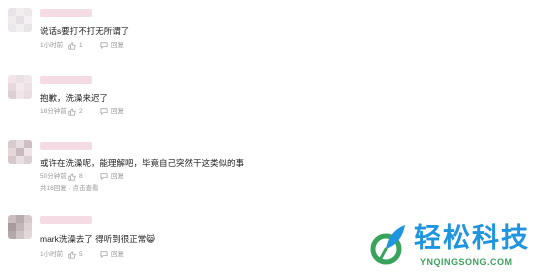  I want to click on comment-meta: 50分钟前 8 回复, so click(82, 176).